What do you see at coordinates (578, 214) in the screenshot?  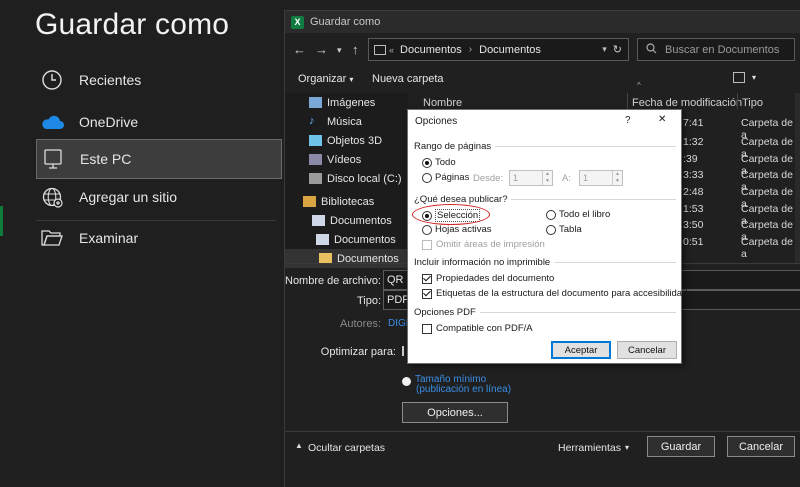 I see `radio-whole-book: Todo el libro` at bounding box center [578, 214].